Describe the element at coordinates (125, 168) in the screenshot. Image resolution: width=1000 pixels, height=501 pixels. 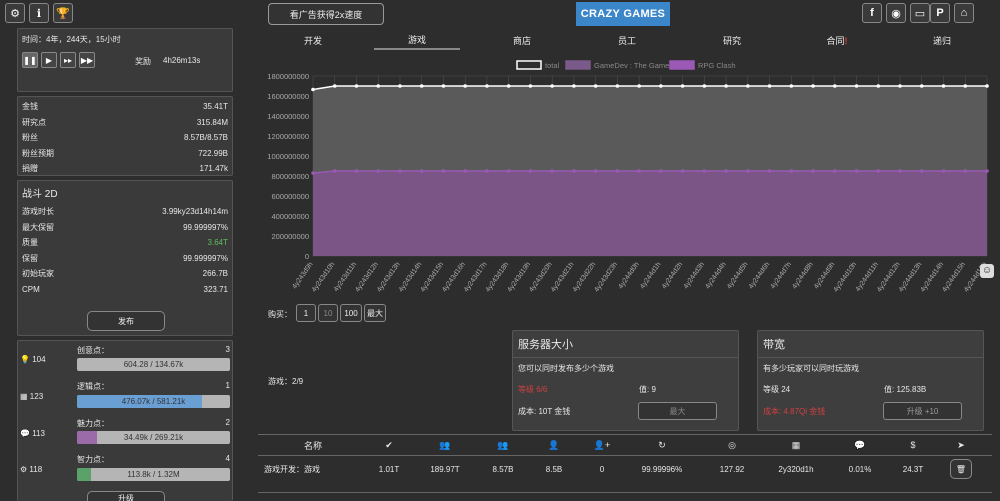
I see `resource-donations: 捐赠 171.47k` at that location.